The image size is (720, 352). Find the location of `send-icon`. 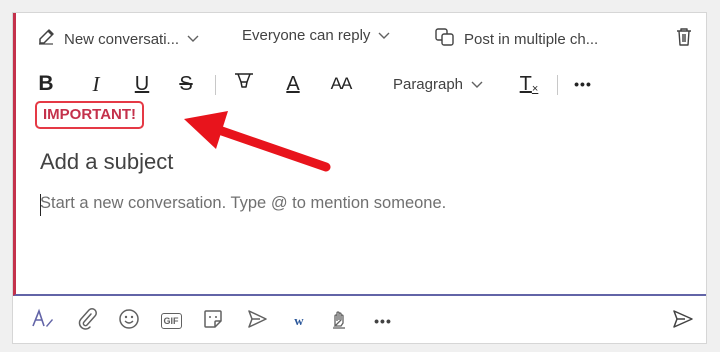

send-icon is located at coordinates (683, 321).